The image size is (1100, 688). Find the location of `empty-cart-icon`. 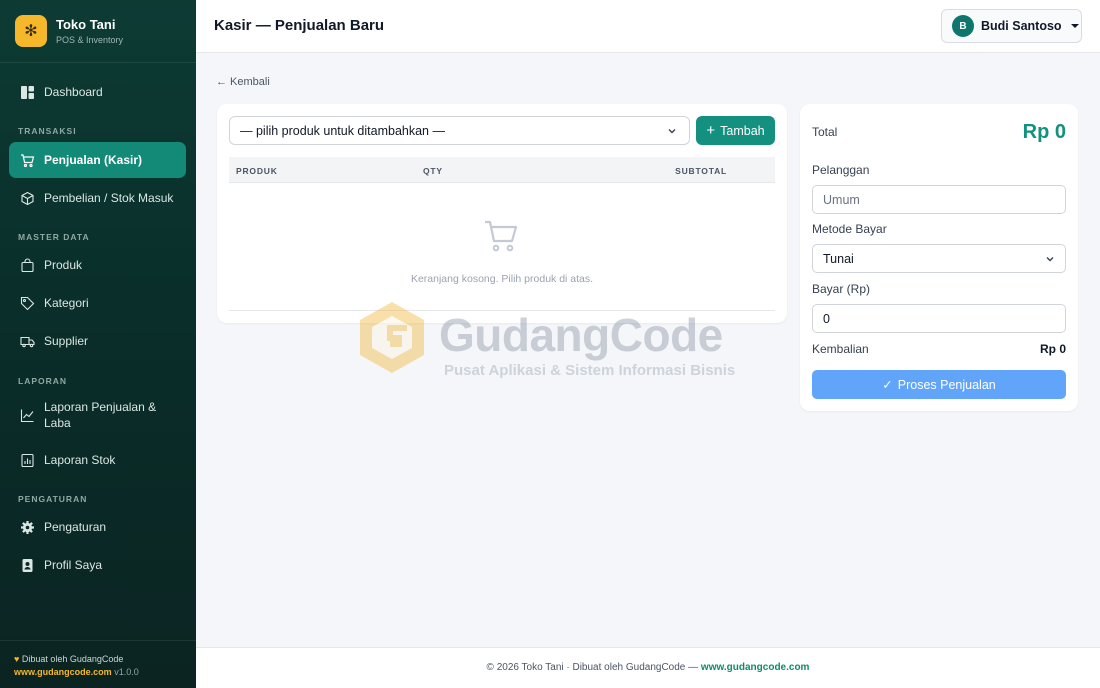

empty-cart-icon is located at coordinates (501, 236).